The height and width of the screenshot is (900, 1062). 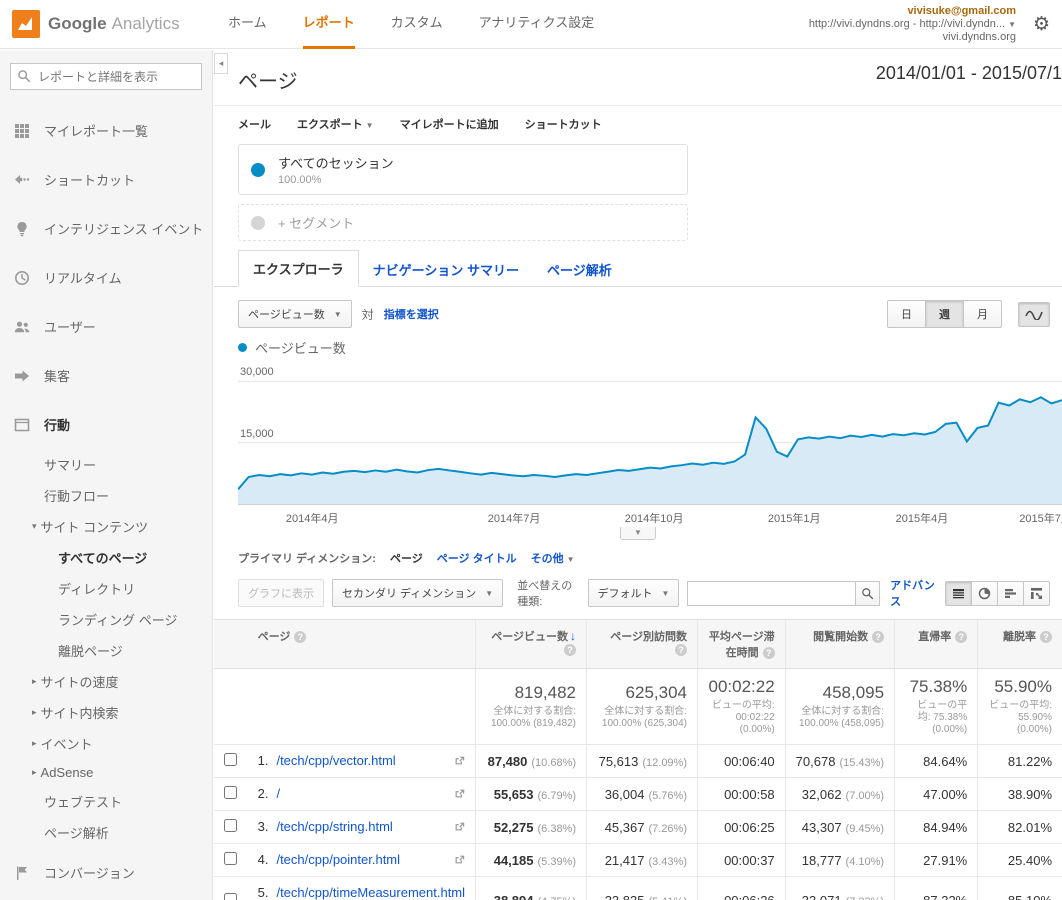 What do you see at coordinates (406, 558) in the screenshot?
I see `dimension-page: ページ` at bounding box center [406, 558].